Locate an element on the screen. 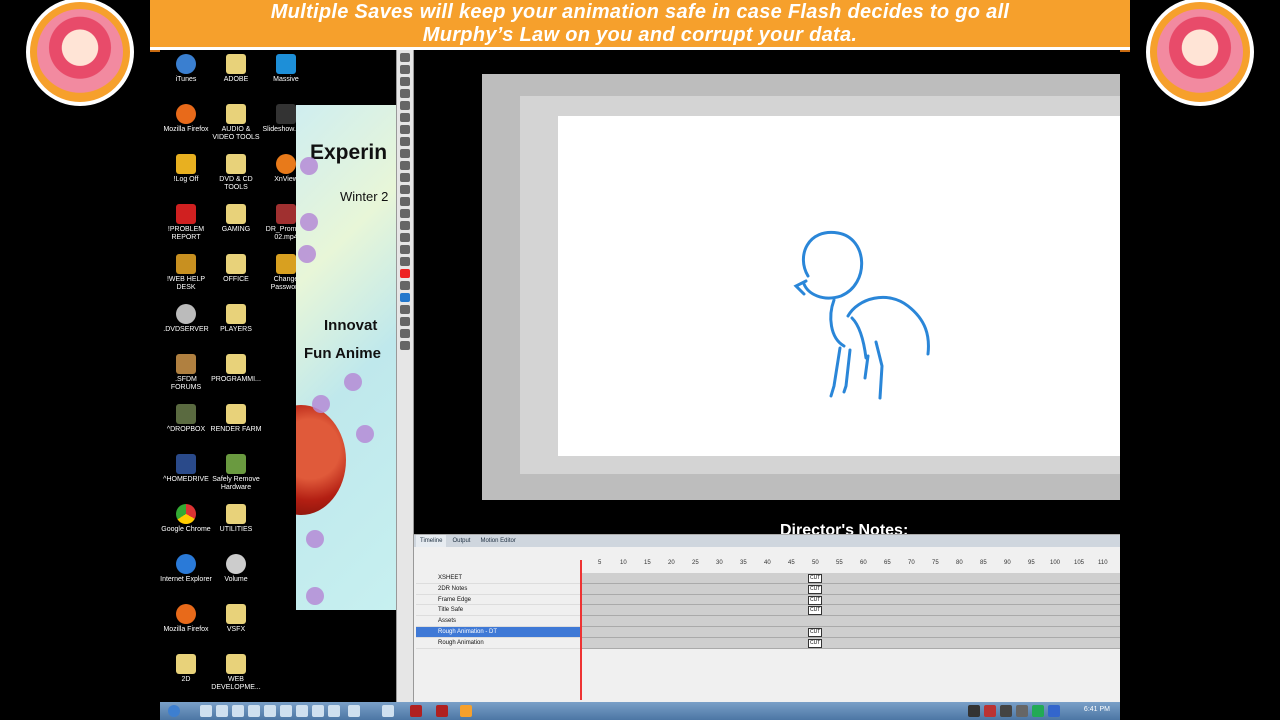  fill-color-swatch is located at coordinates (405, 297).